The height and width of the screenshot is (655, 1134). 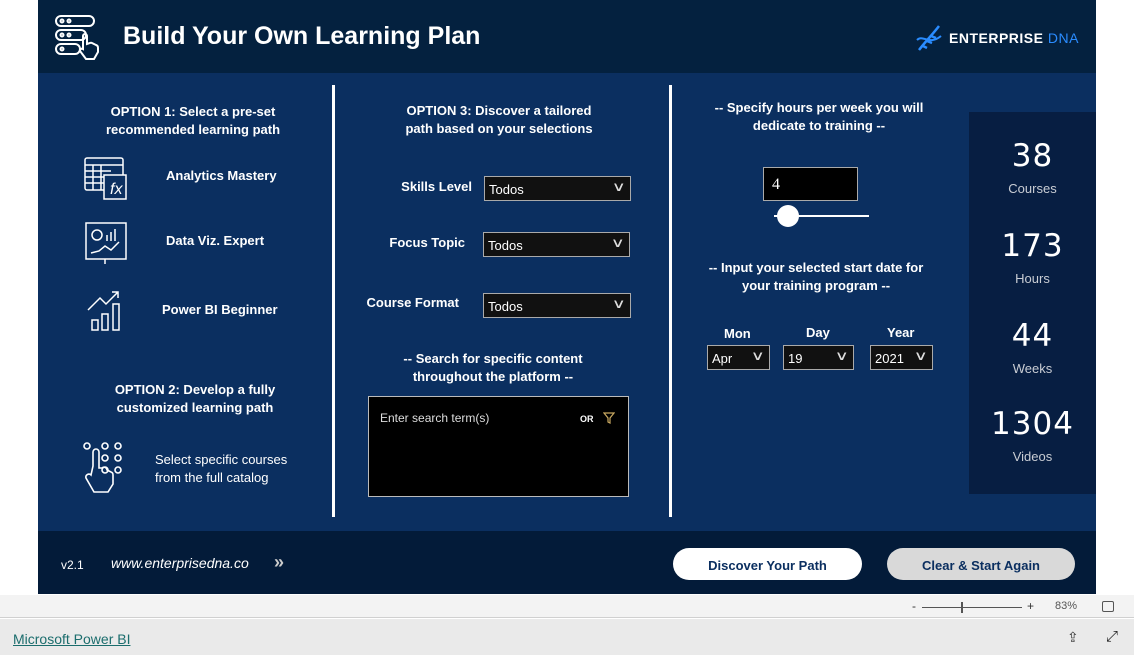 What do you see at coordinates (412, 302) in the screenshot?
I see `course-format-label: Course Format` at bounding box center [412, 302].